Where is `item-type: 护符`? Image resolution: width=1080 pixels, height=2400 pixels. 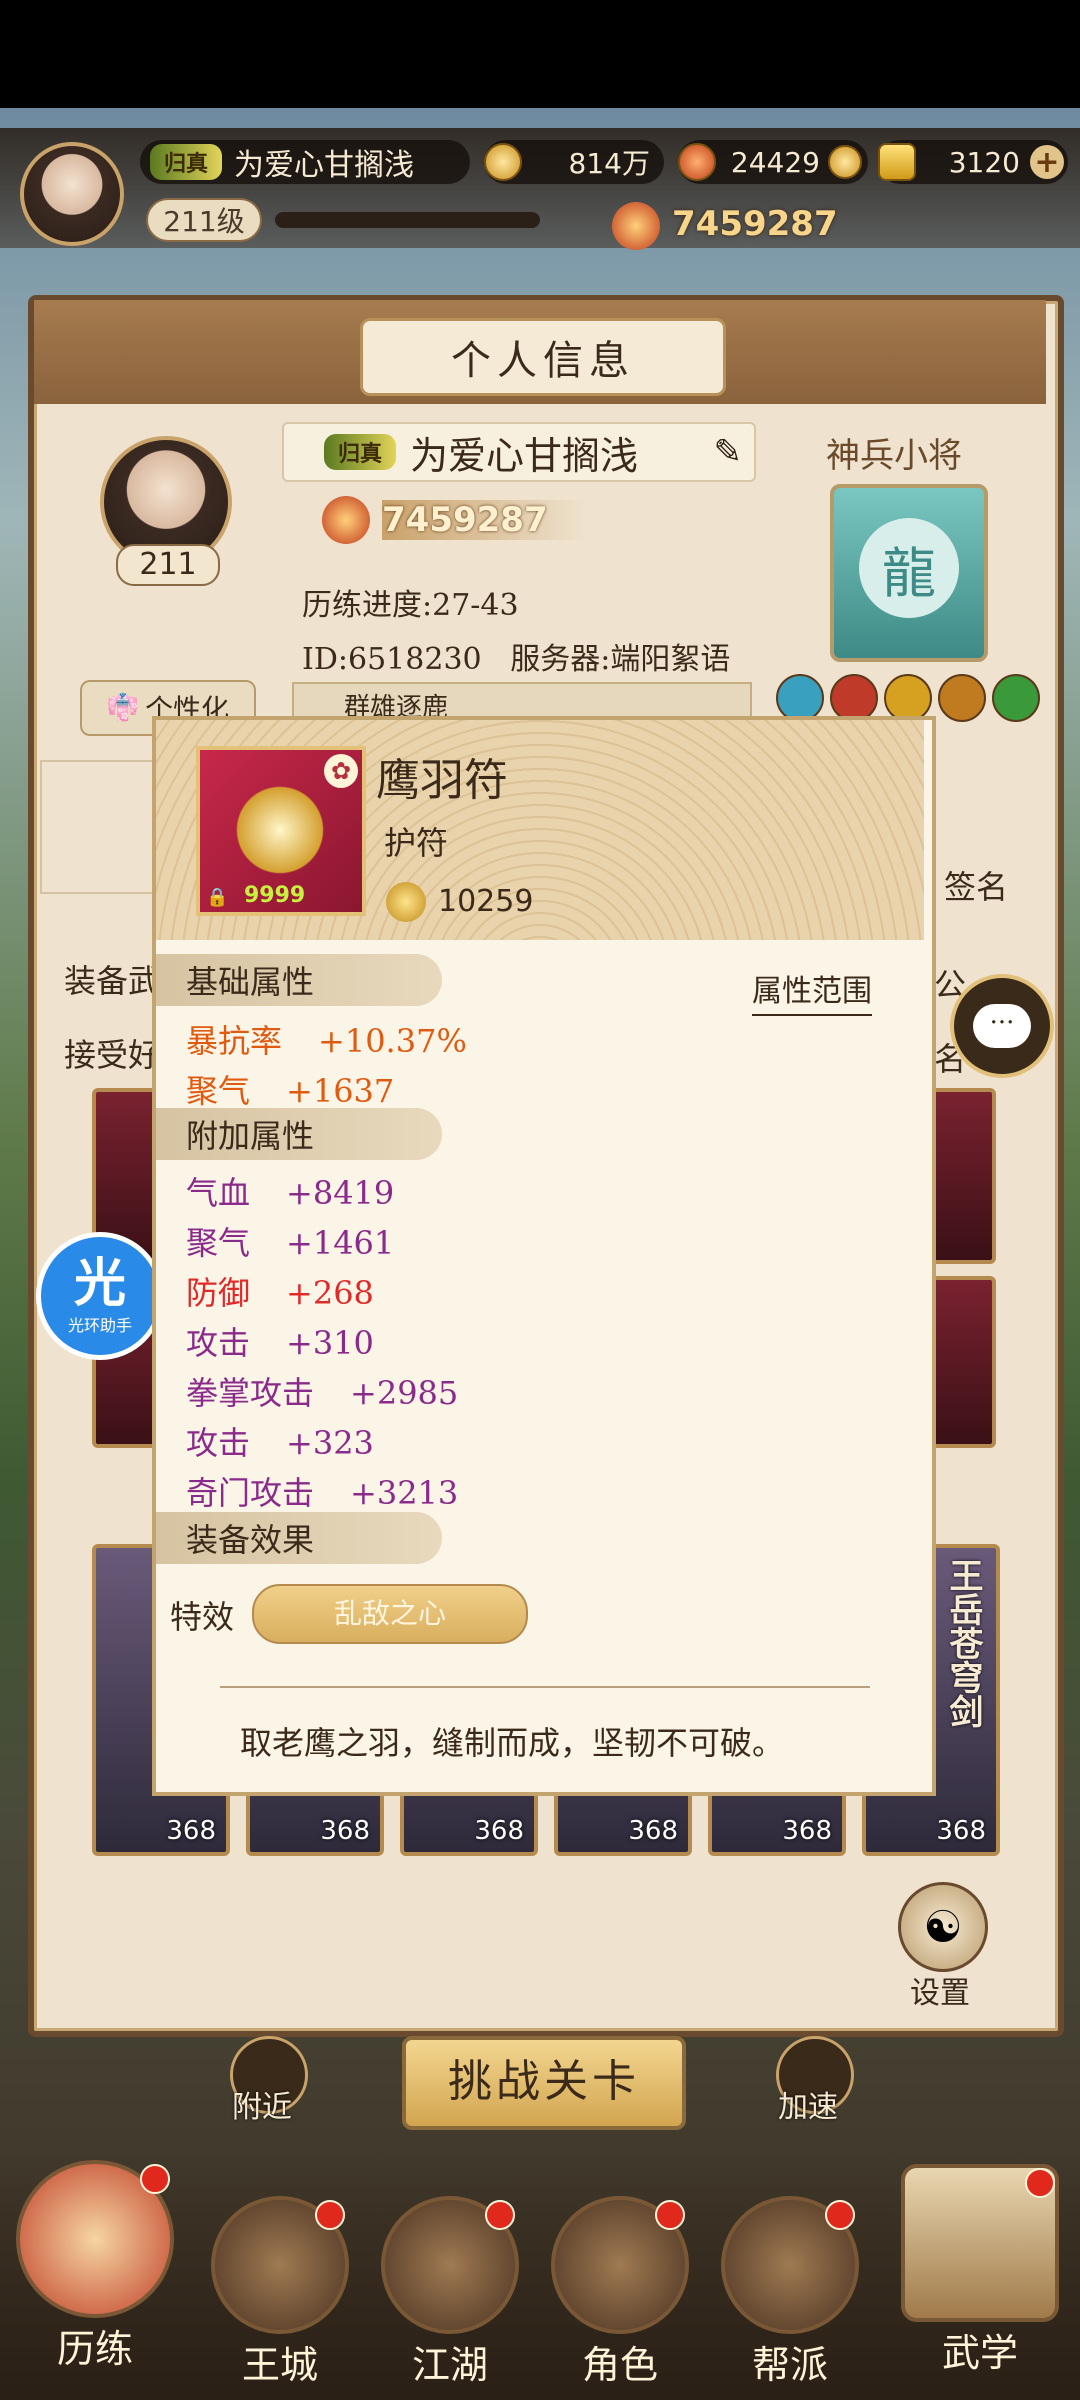 item-type: 护符 is located at coordinates (416, 843).